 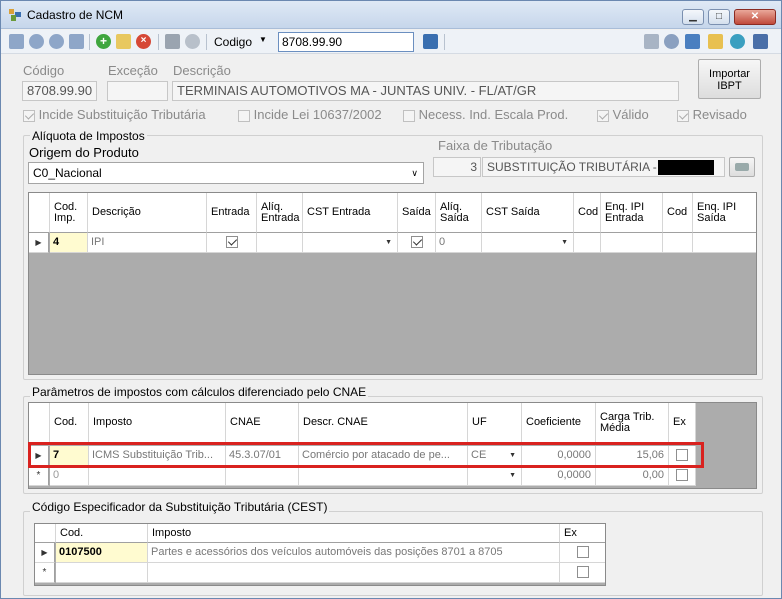 I want to click on next-record-icon, so click(x=56, y=41).